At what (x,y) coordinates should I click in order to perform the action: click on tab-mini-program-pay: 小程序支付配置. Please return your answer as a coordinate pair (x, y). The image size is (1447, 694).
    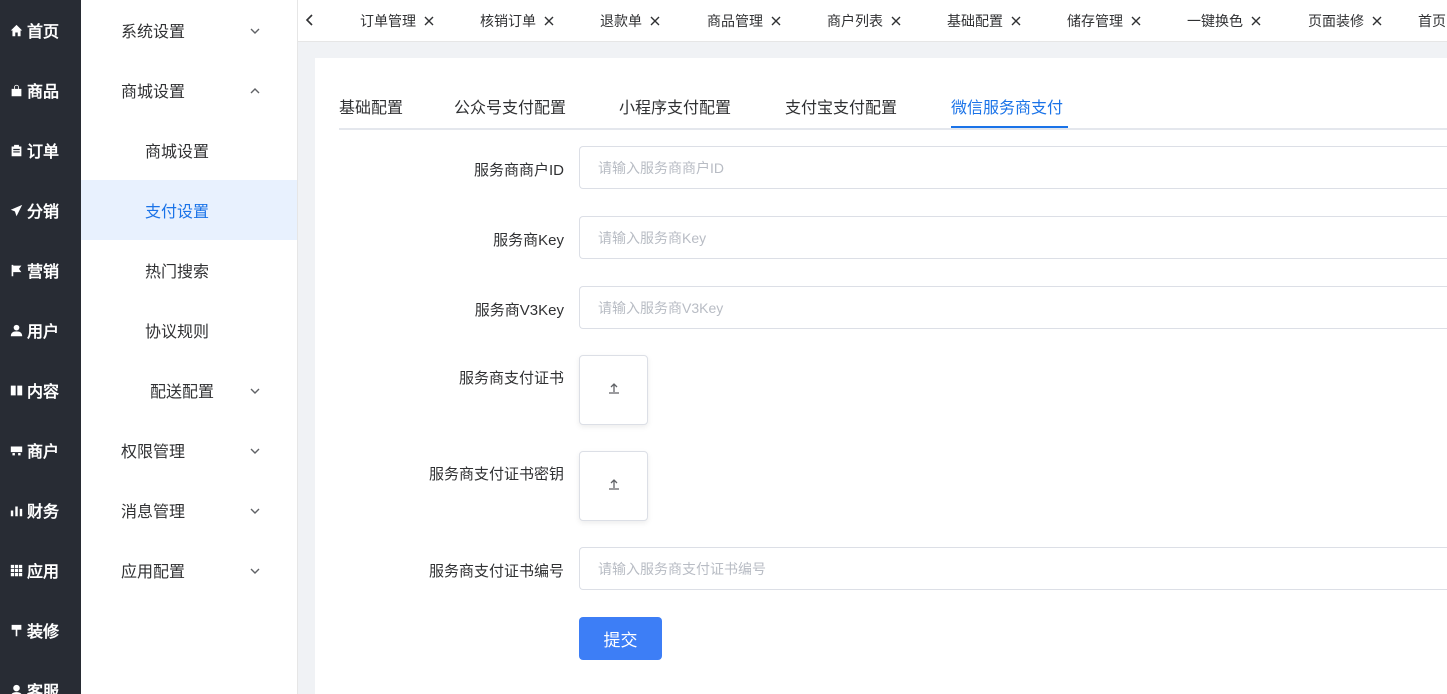
    Looking at the image, I should click on (675, 106).